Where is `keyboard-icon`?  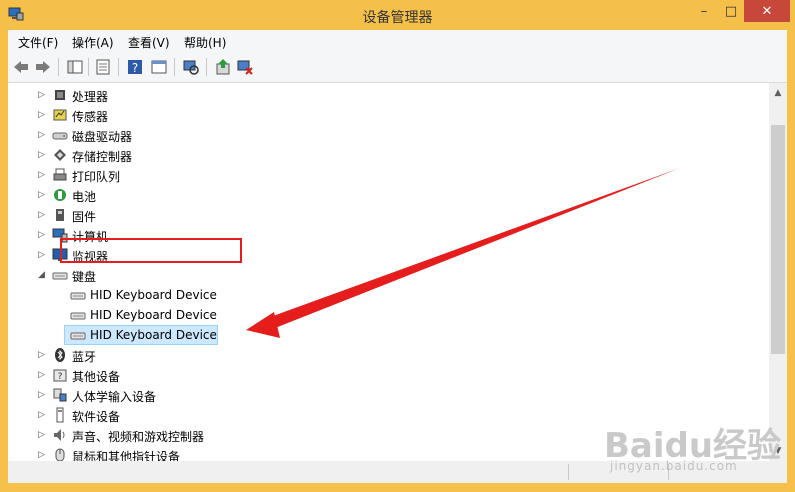
keyboard-icon is located at coordinates (60, 276).